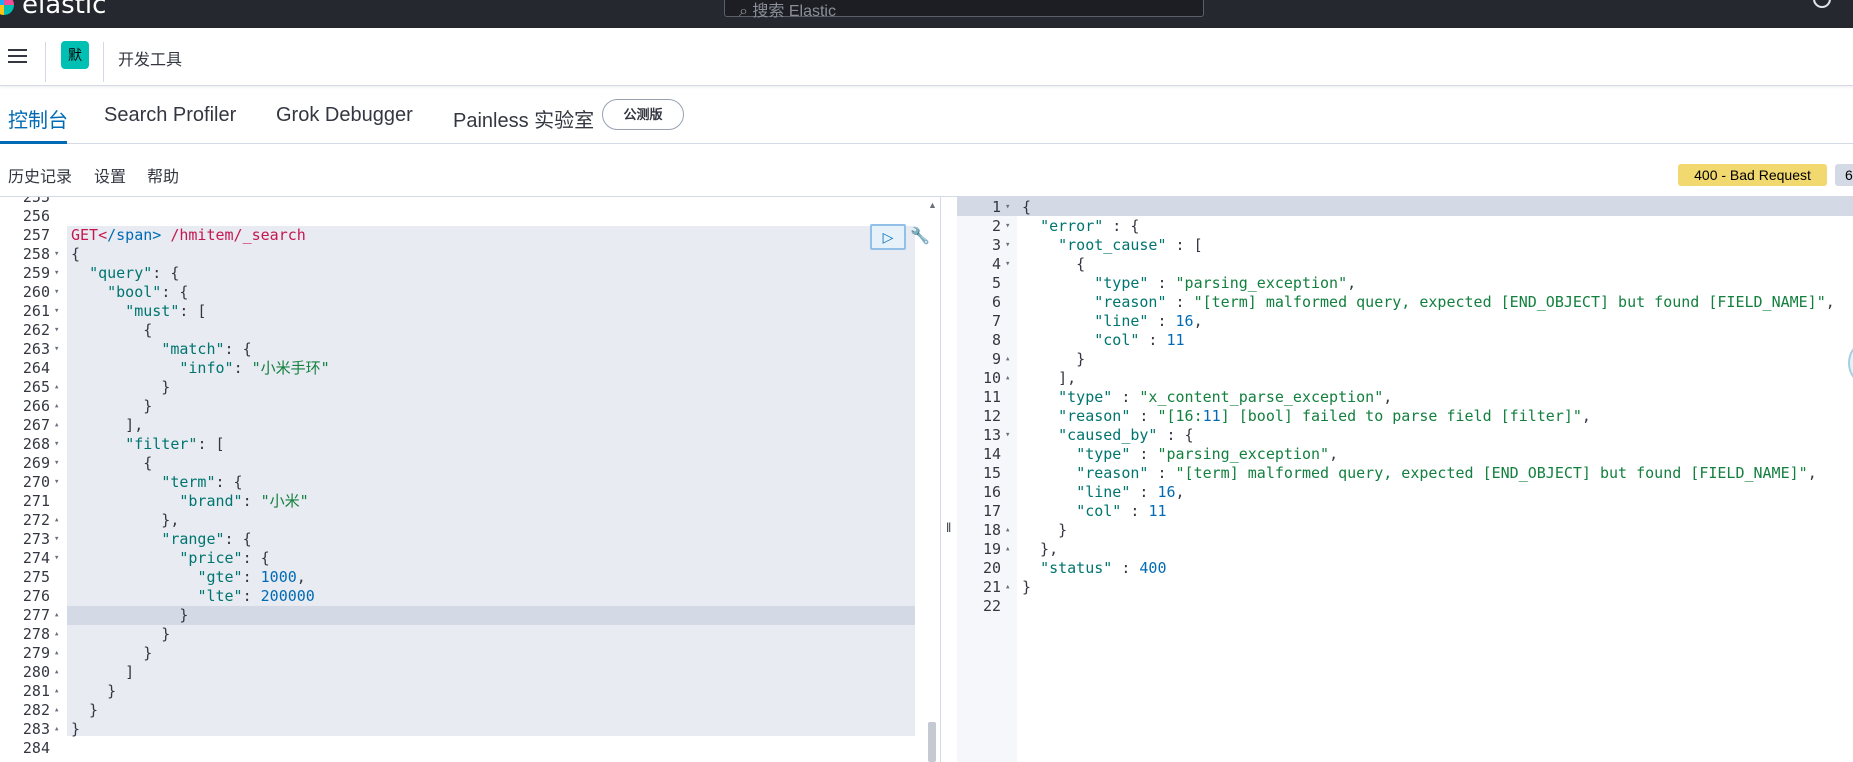 This screenshot has height=762, width=1853. I want to click on request-line: 278 ▴ }, so click(450, 634).